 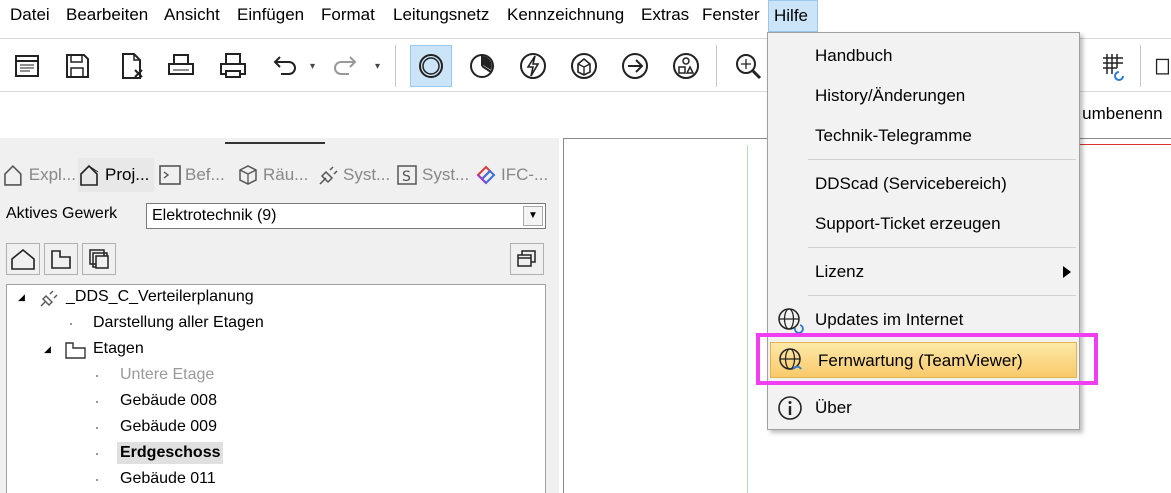 I want to click on menu-item-support-ticket: Support-Ticket erzeugen, so click(x=923, y=224).